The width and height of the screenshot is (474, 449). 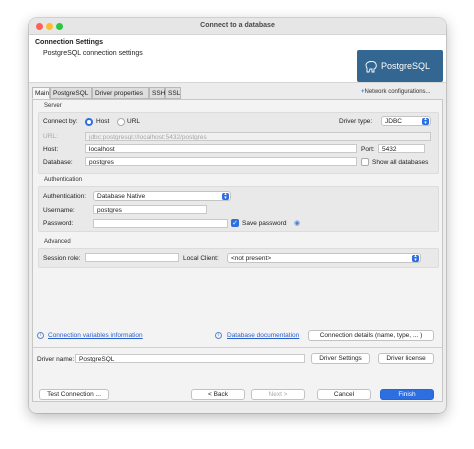 I want to click on port-label: Port:, so click(x=368, y=149).